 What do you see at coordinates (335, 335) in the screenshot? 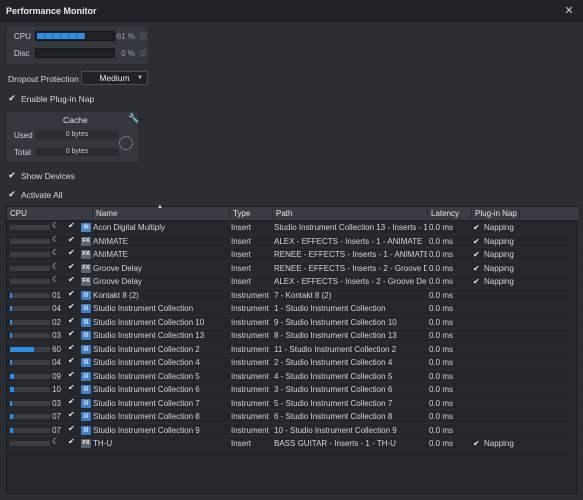
I see `row-path: 8 - Studio Instrument Collection 13` at bounding box center [335, 335].